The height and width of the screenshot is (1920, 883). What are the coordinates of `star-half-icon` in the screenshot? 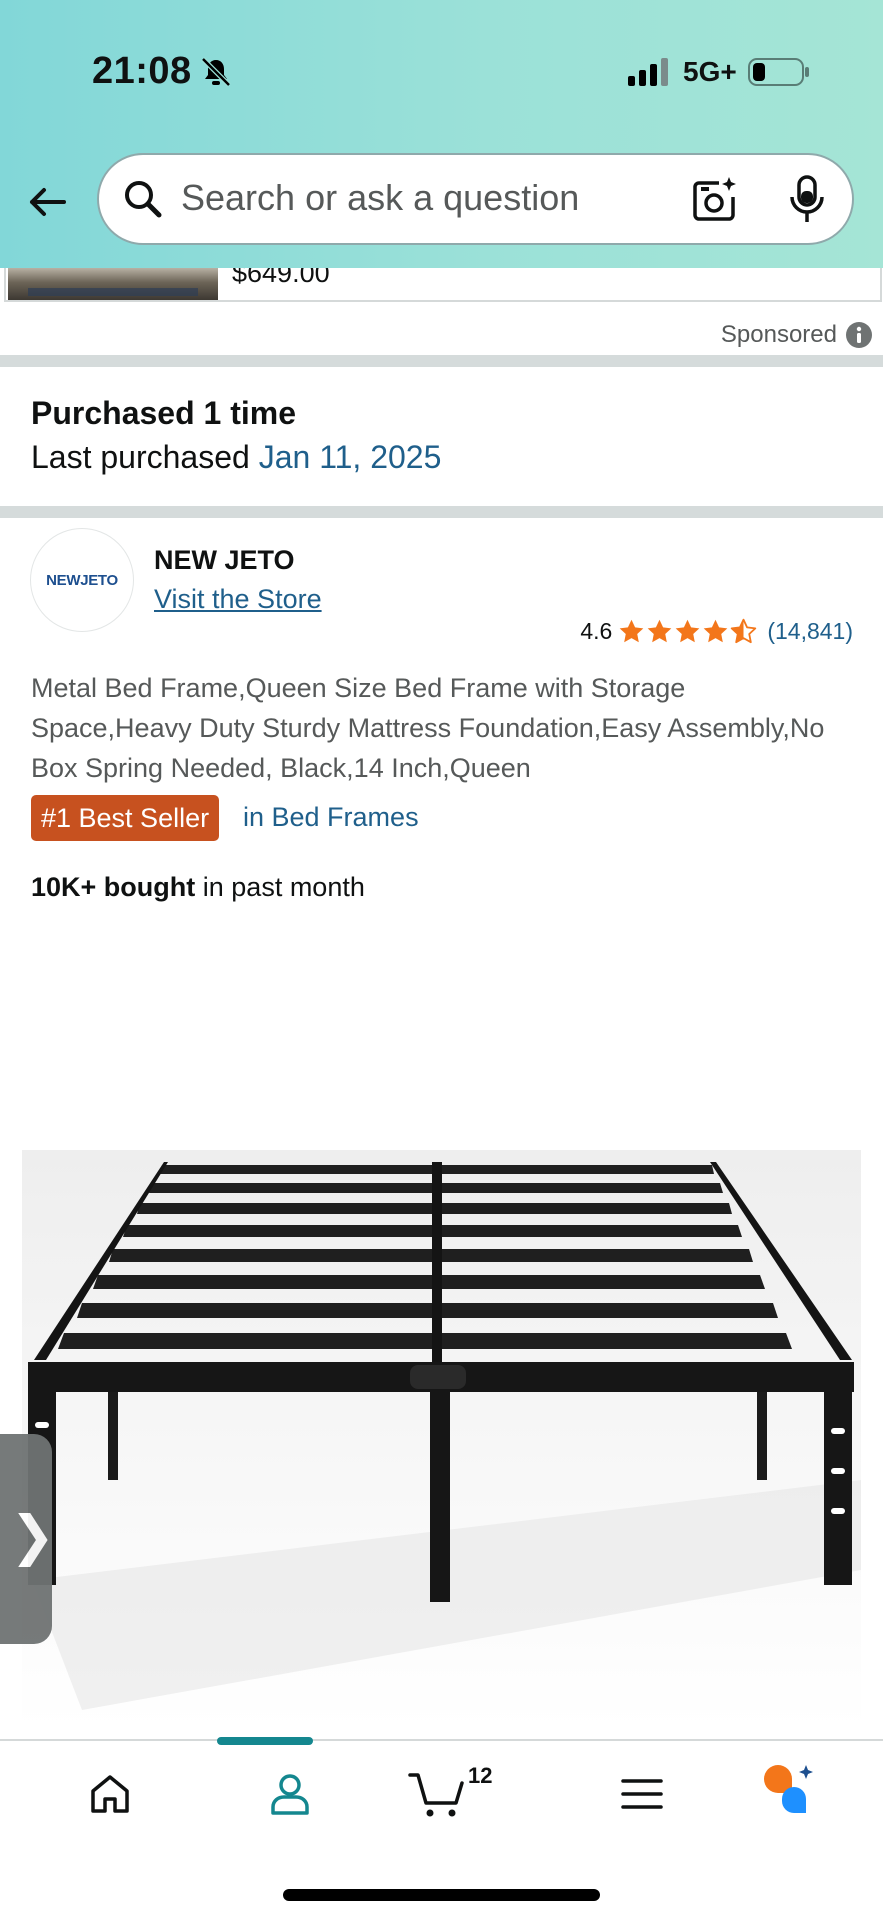 It's located at (744, 631).